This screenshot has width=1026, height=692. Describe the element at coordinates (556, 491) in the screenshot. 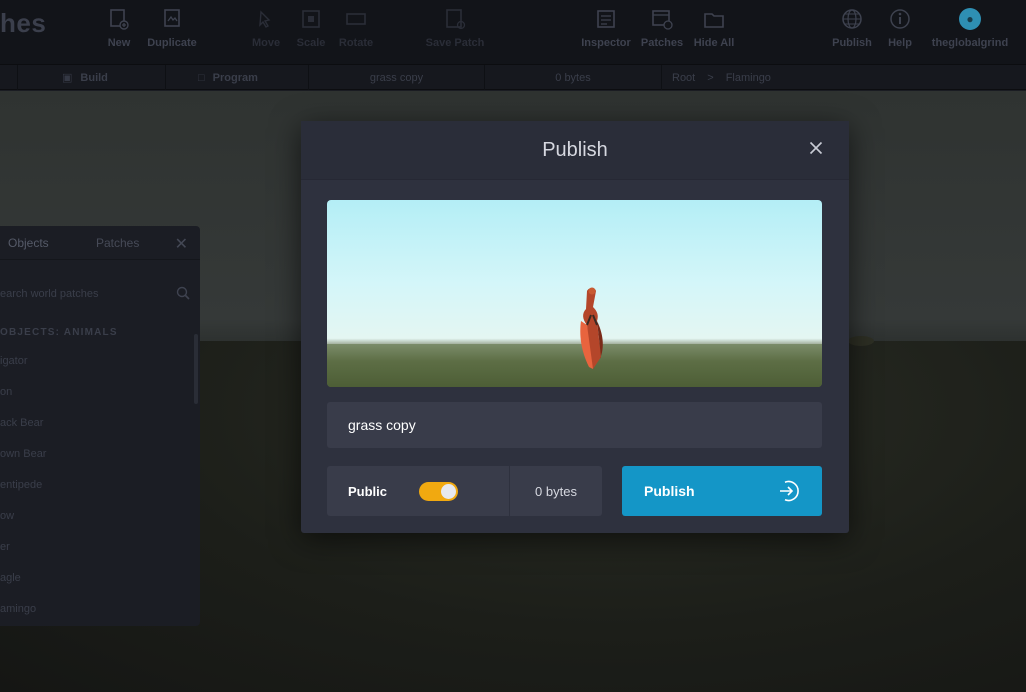

I see `world-size-label: 0 bytes` at that location.